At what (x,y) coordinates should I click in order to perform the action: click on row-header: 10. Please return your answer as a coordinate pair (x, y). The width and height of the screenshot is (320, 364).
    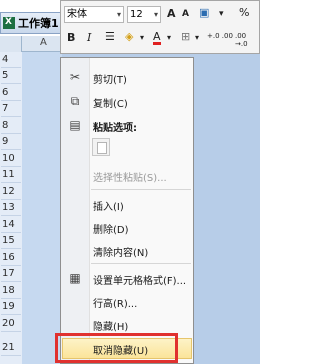
    Looking at the image, I should click on (11, 159).